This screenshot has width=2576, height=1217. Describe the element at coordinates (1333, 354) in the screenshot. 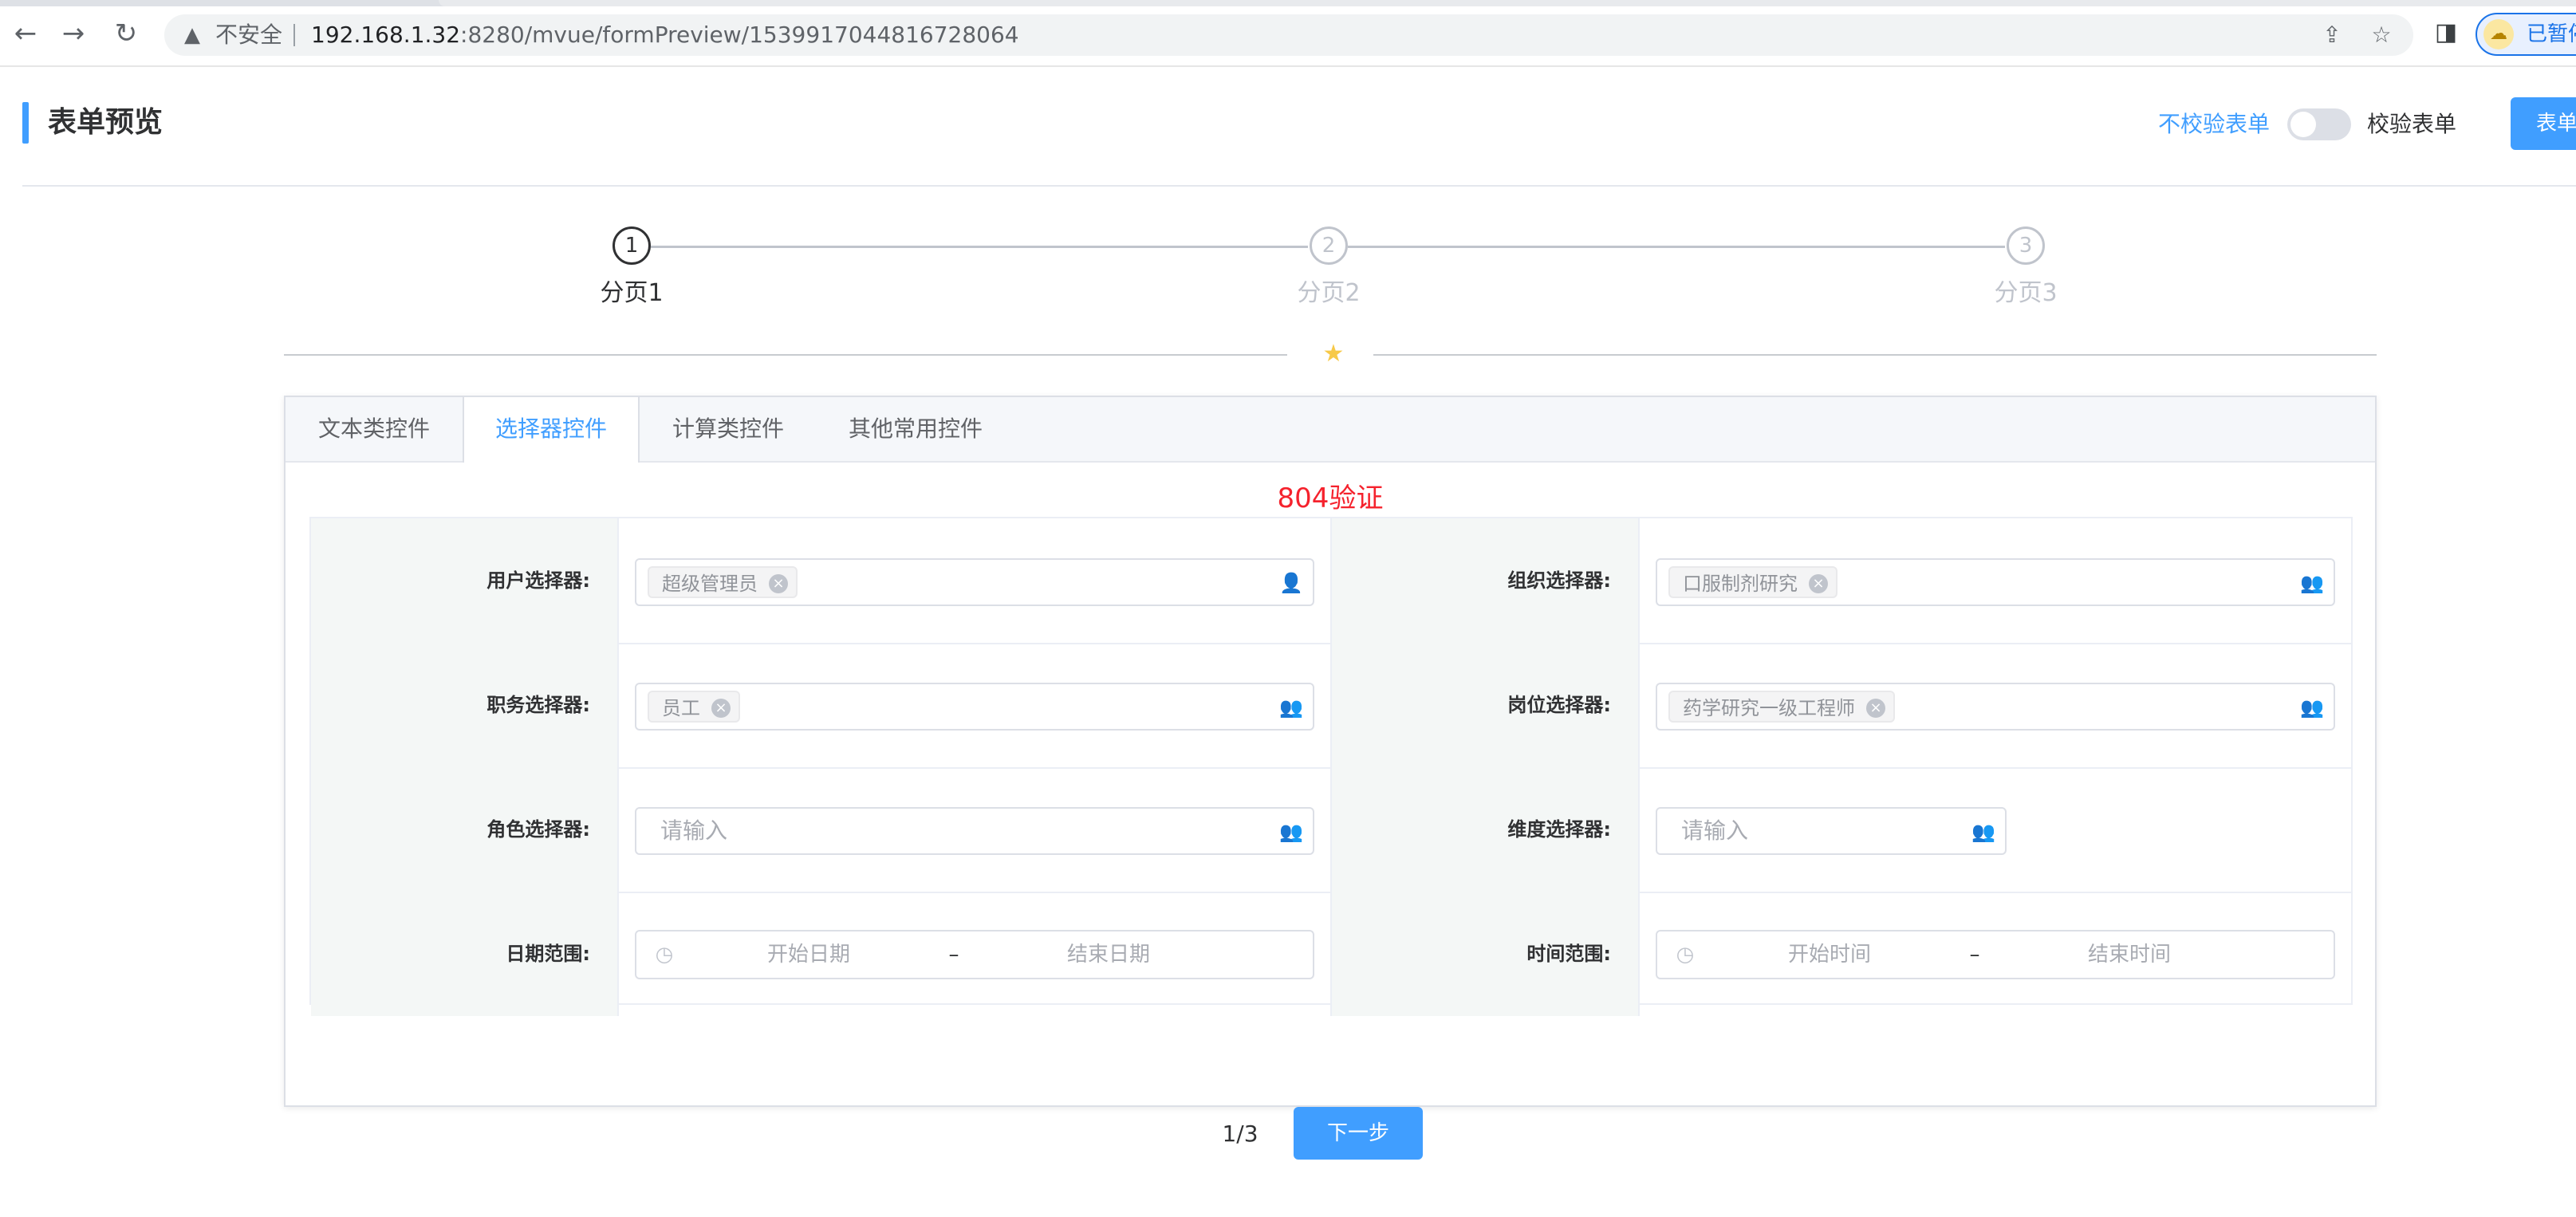

I see `star-icon: ★` at that location.